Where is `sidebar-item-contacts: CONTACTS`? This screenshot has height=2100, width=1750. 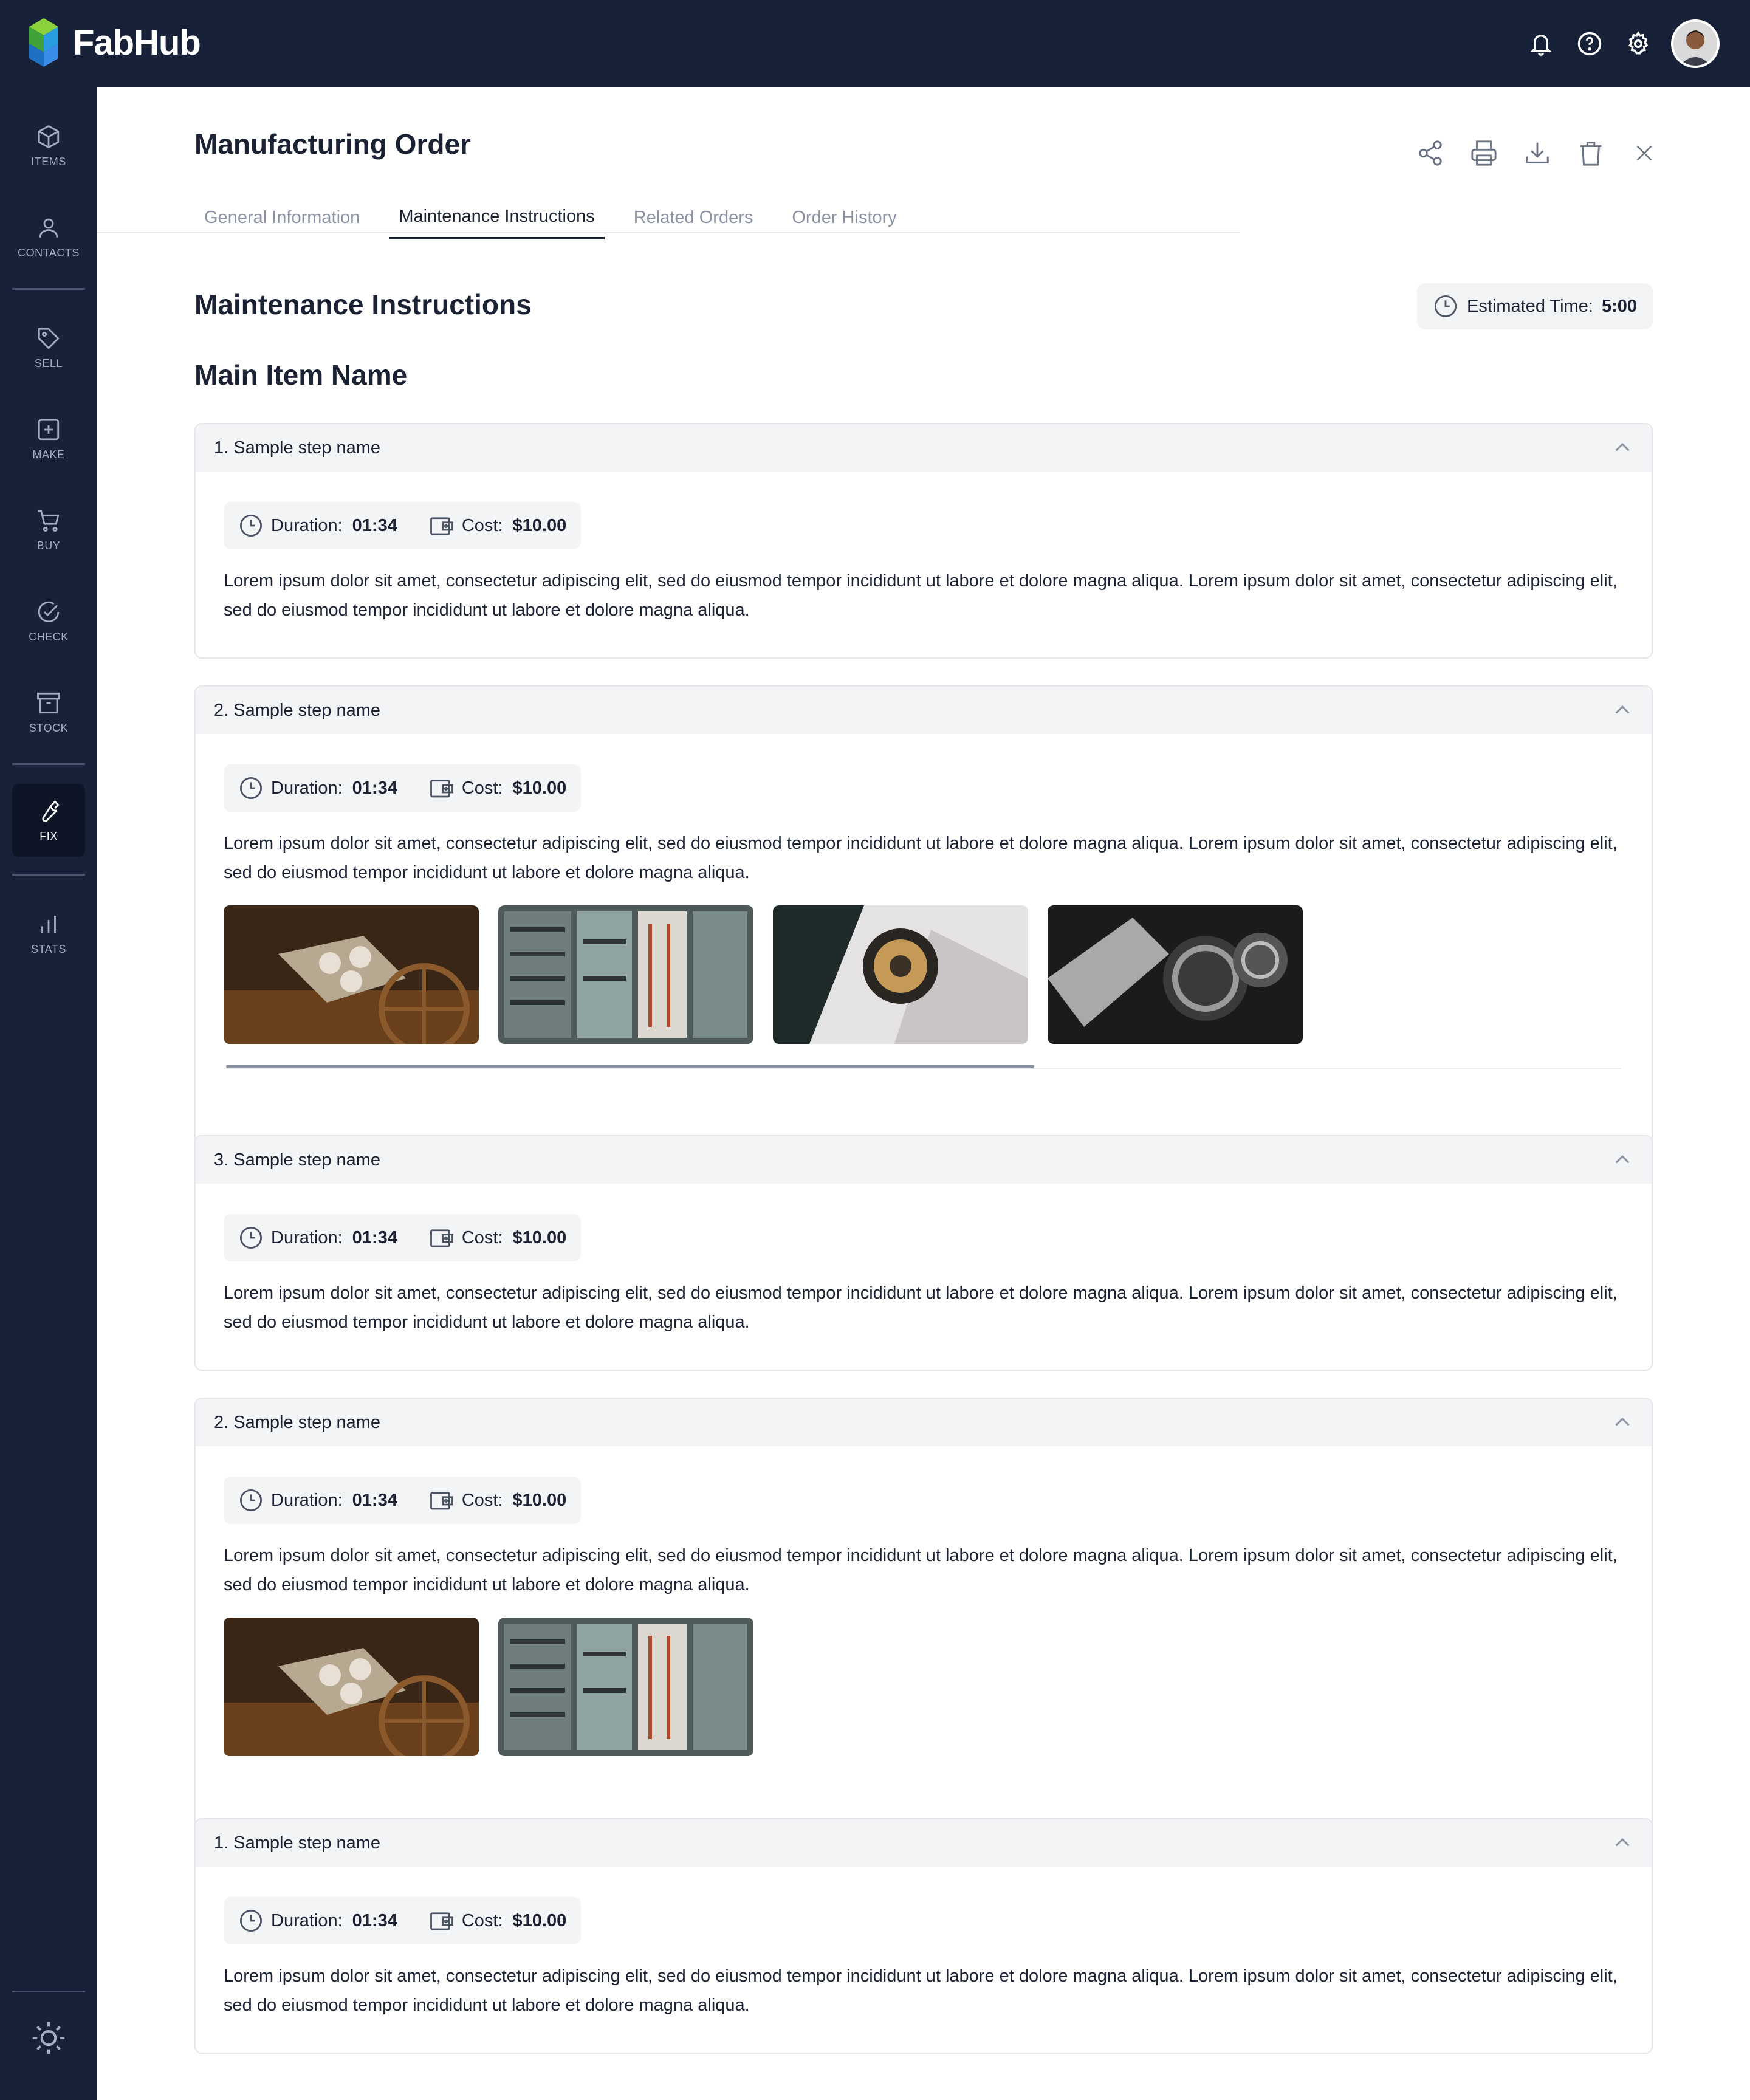 sidebar-item-contacts: CONTACTS is located at coordinates (48, 237).